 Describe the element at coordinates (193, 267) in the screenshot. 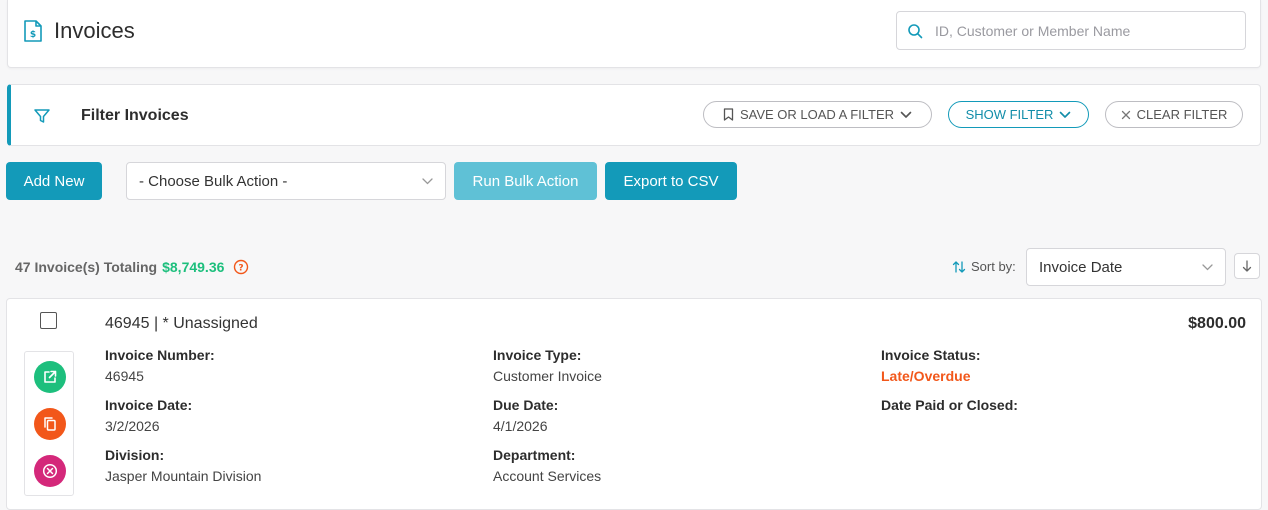

I see `invoice-total: $8,749.36` at that location.